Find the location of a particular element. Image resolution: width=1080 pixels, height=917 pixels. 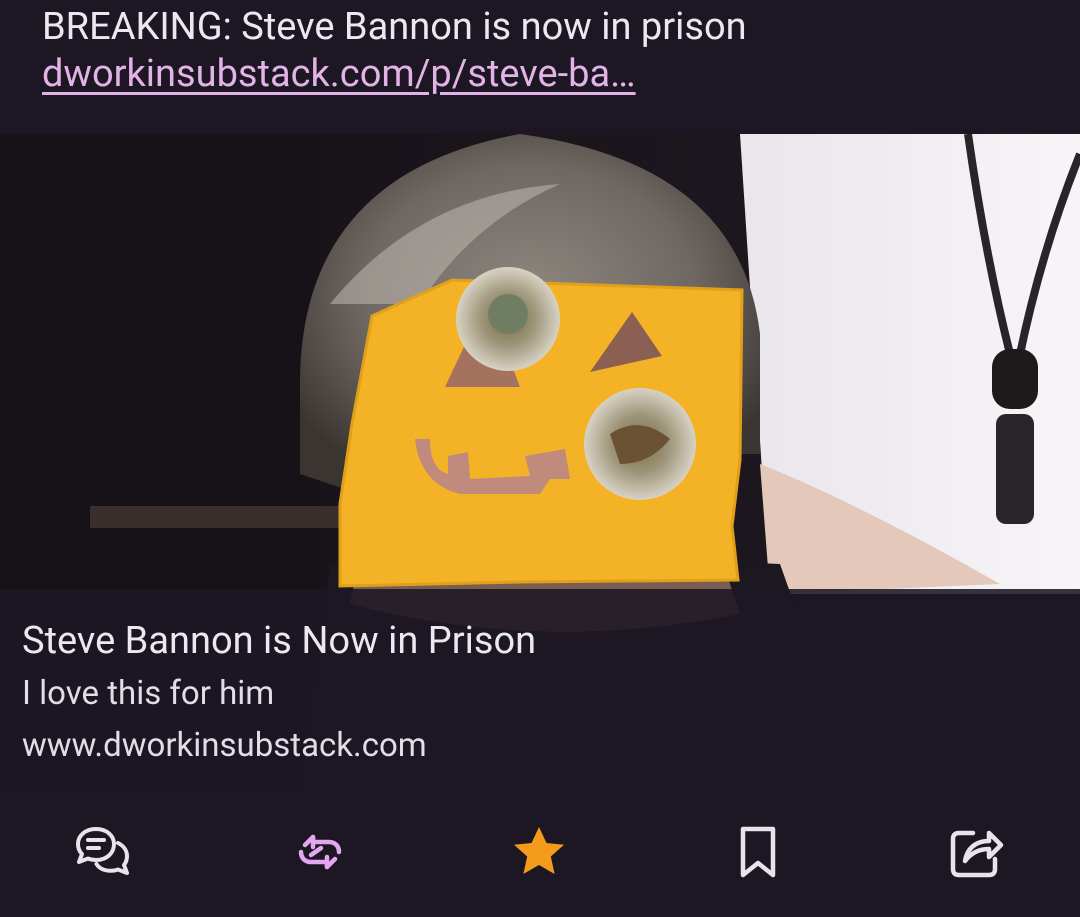

reply-icon is located at coordinates (102, 851).